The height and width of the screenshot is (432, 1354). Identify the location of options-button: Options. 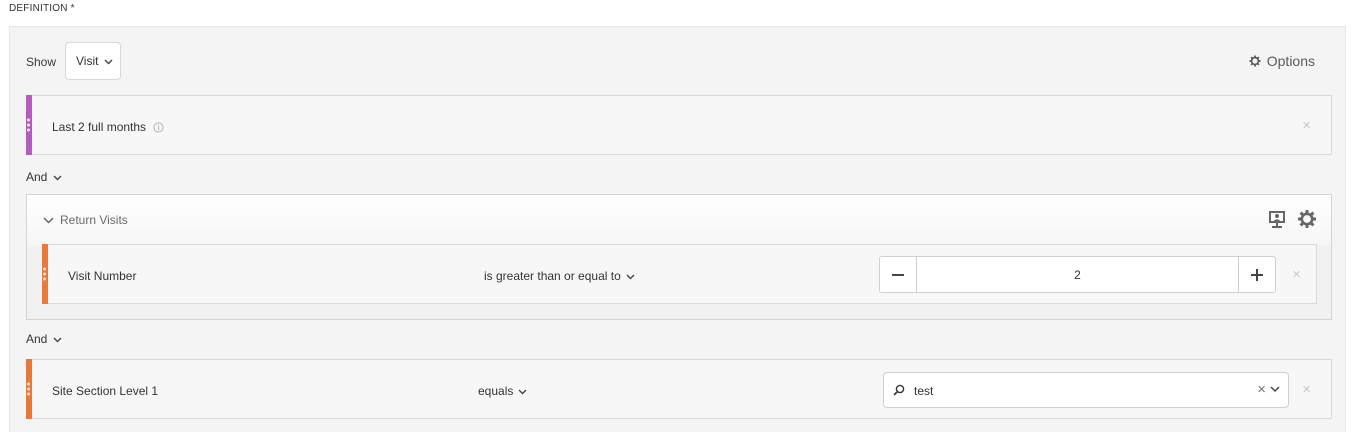
(1282, 61).